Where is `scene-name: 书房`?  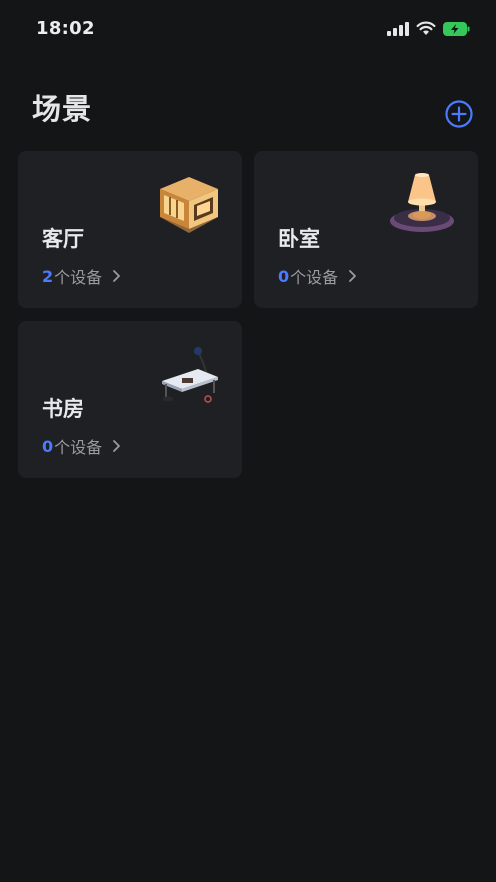 scene-name: 书房 is located at coordinates (63, 409).